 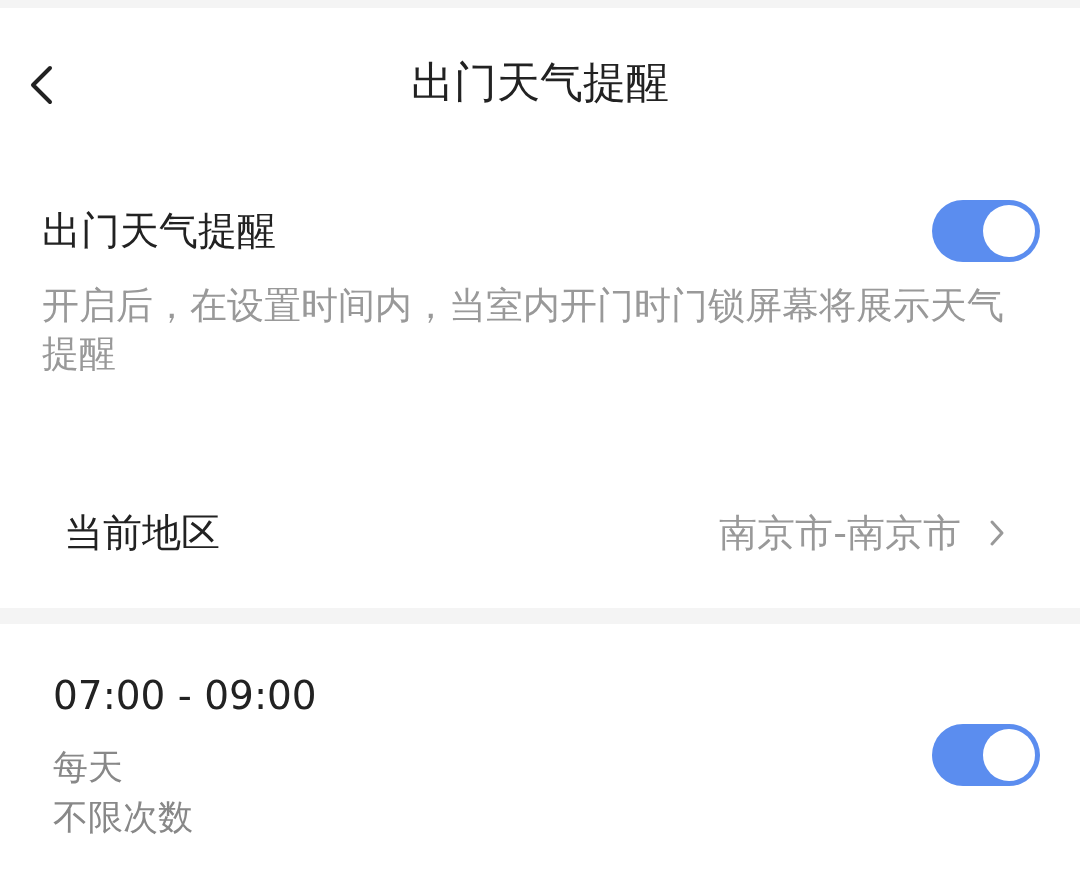 What do you see at coordinates (142, 533) in the screenshot?
I see `region-label: 当前地区` at bounding box center [142, 533].